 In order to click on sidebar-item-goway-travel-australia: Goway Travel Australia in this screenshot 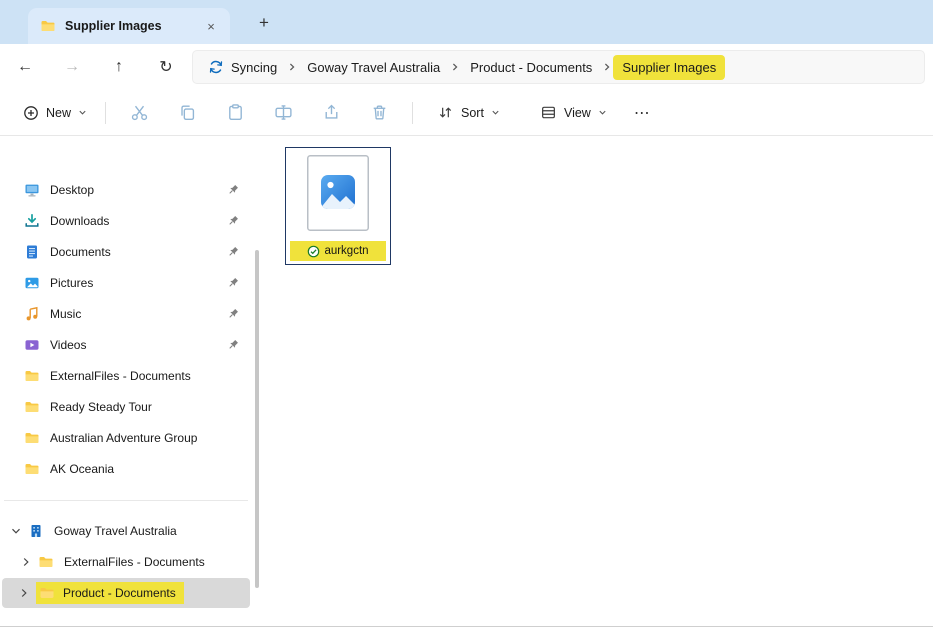, I will do `click(126, 531)`.